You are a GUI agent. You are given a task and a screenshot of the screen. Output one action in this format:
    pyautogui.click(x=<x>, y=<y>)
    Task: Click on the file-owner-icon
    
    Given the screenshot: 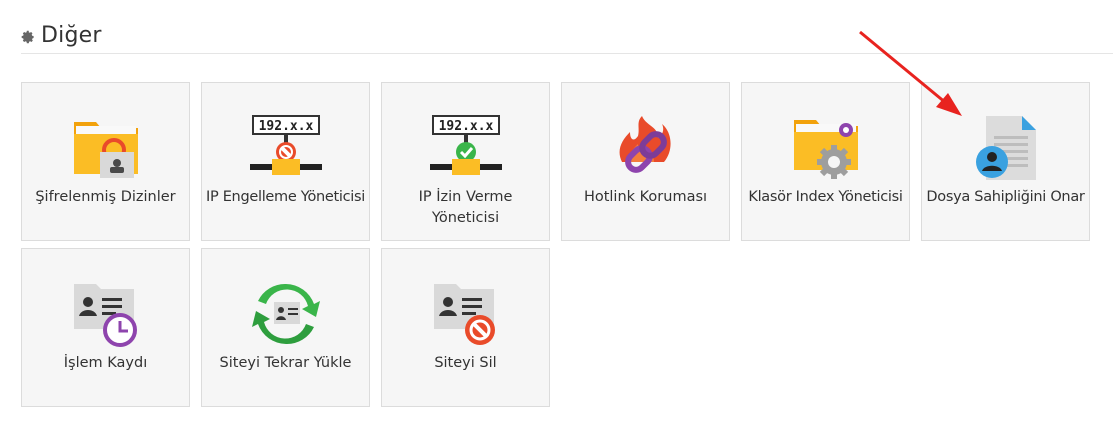 What is the action you would take?
    pyautogui.click(x=1005, y=148)
    